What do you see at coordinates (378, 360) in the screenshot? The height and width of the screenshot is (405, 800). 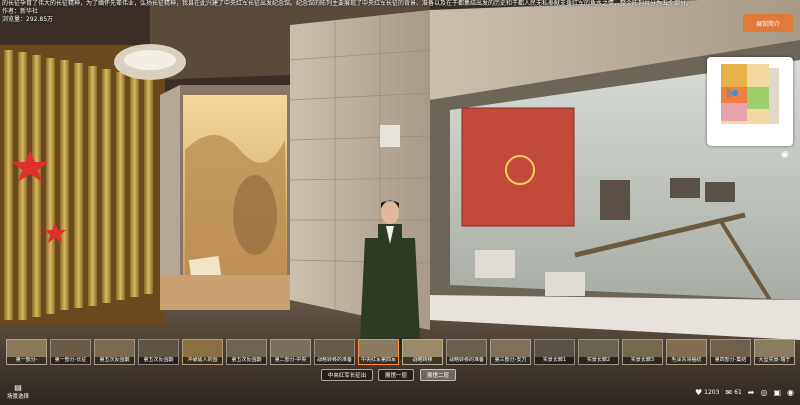 I see `scene-thumbnail-label: 中央红军第四军` at bounding box center [378, 360].